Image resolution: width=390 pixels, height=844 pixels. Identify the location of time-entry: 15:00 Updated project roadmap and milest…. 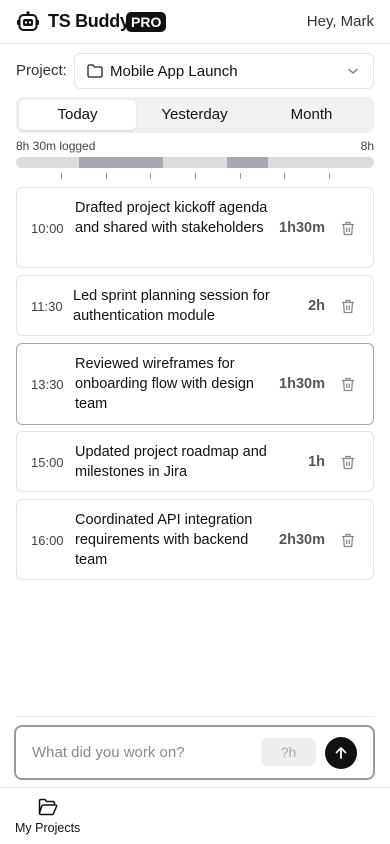
(195, 461).